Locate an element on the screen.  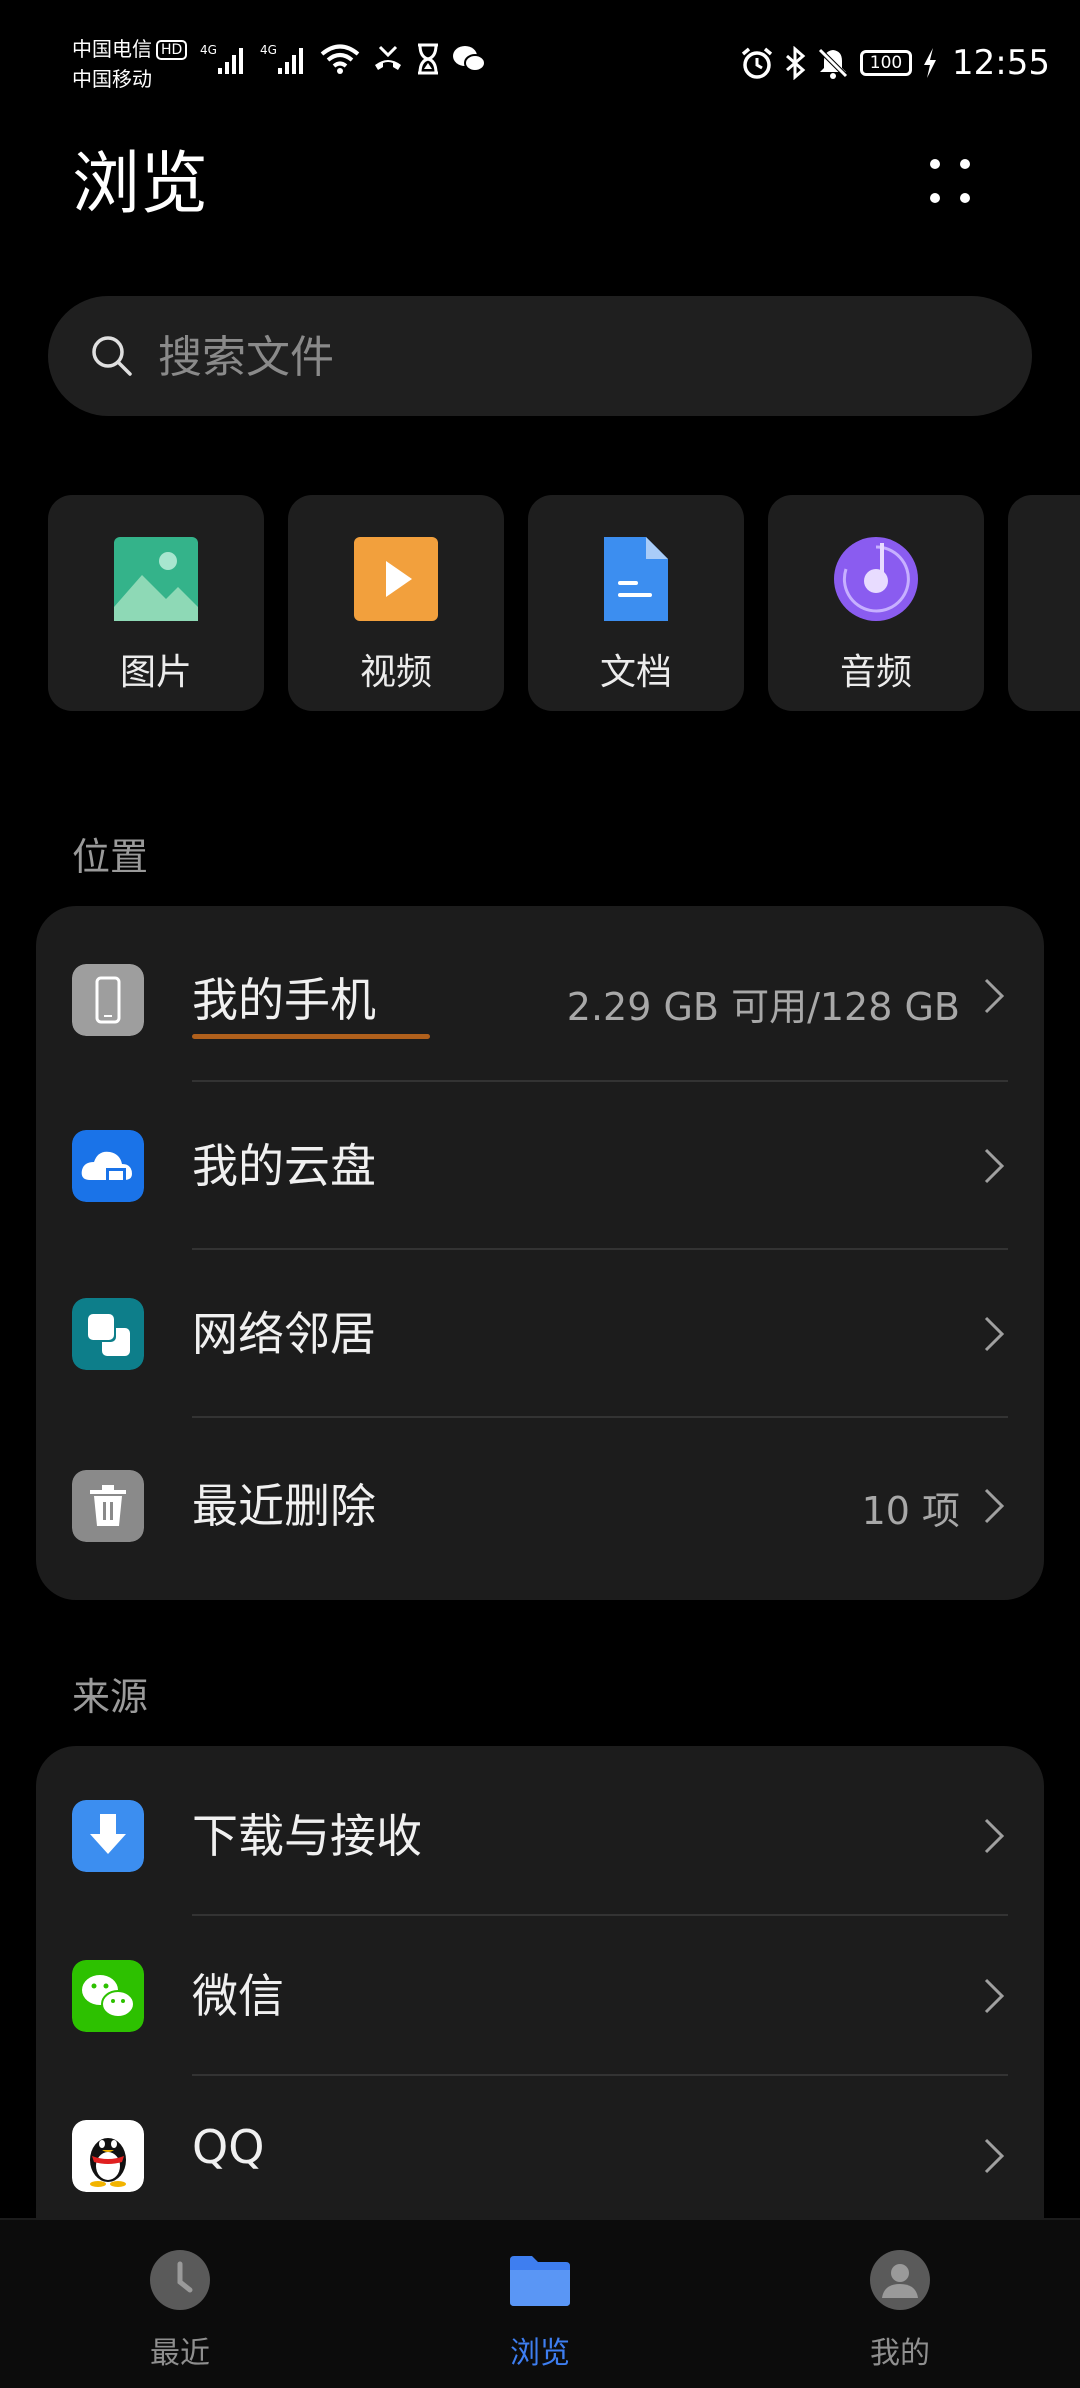
trash-icon is located at coordinates (108, 1506).